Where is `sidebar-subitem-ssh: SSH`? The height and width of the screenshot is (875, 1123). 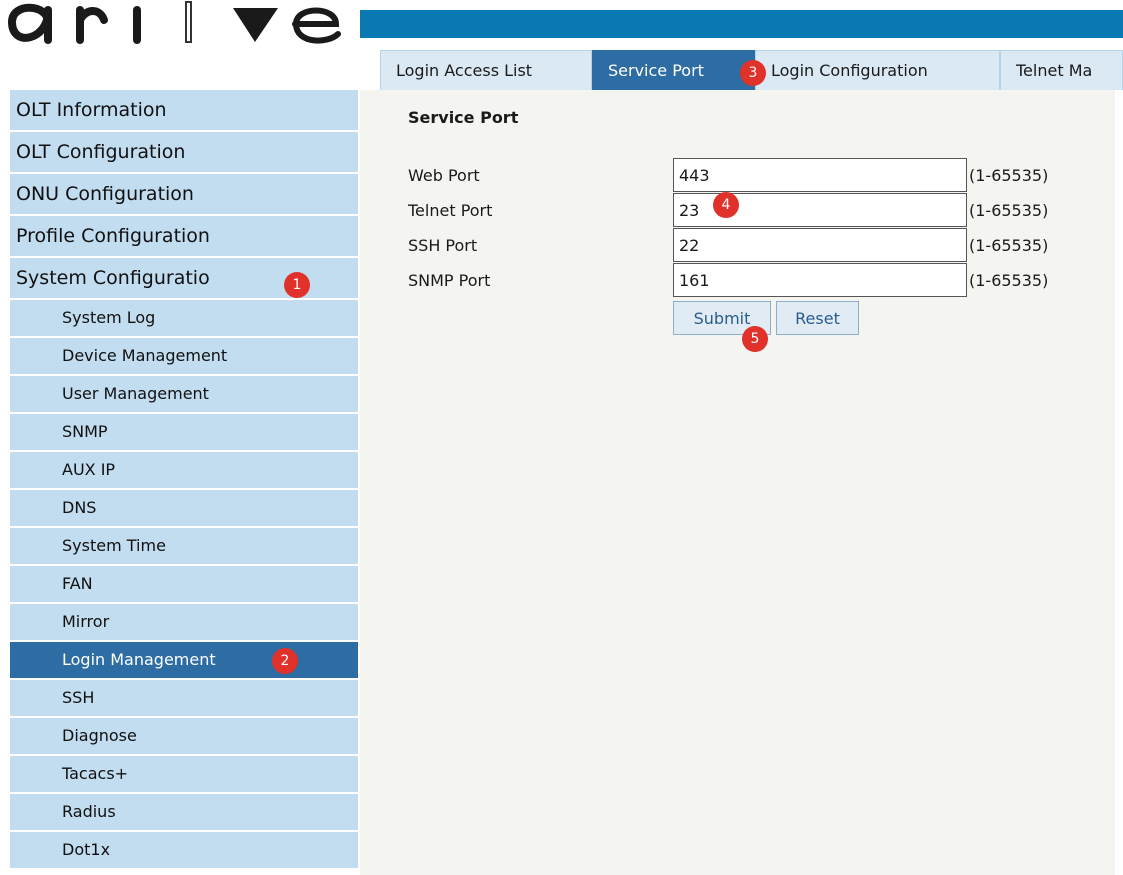
sidebar-subitem-ssh: SSH is located at coordinates (184, 699).